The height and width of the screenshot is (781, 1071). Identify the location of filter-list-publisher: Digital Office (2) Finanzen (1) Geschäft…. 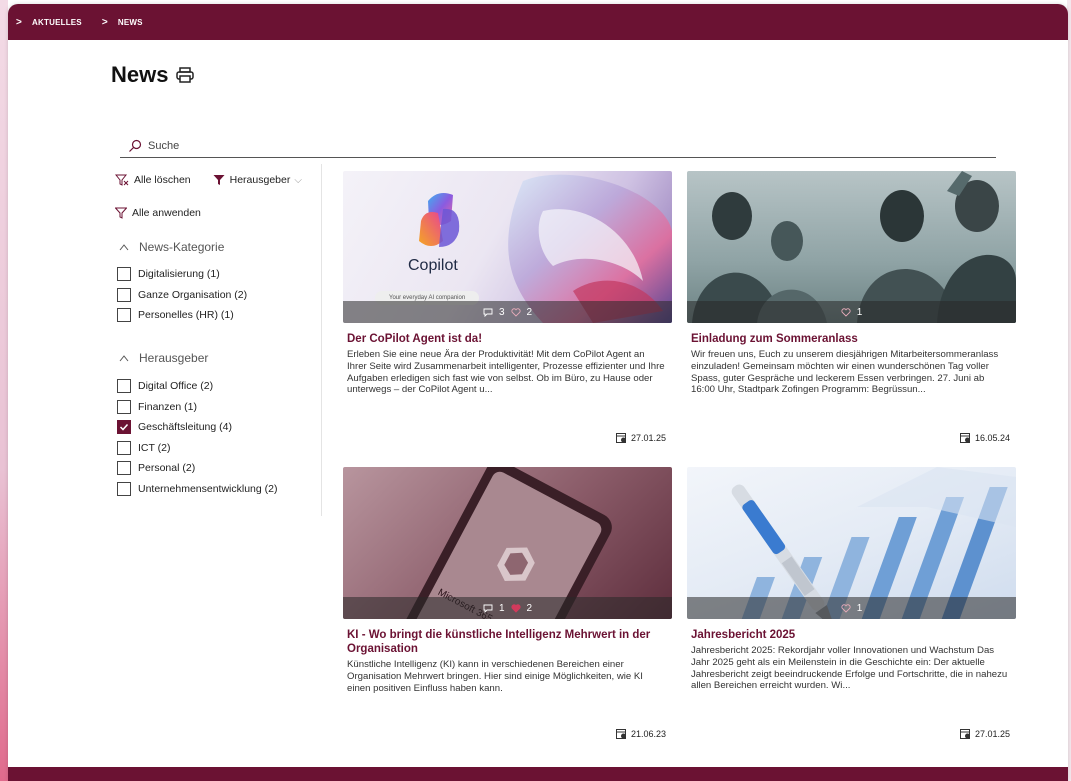
(197, 437).